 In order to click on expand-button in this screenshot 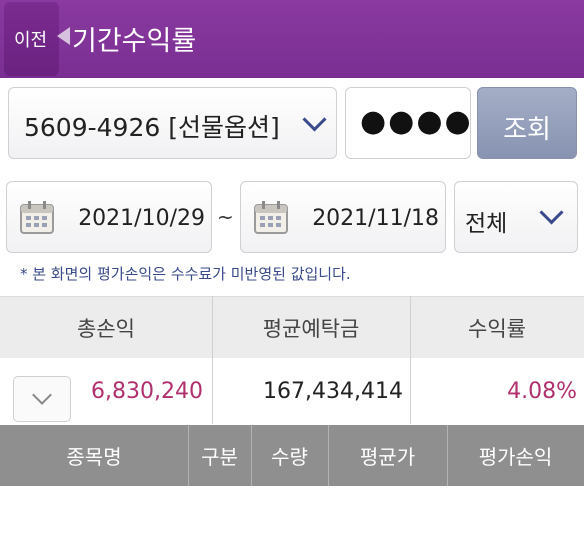, I will do `click(42, 399)`.